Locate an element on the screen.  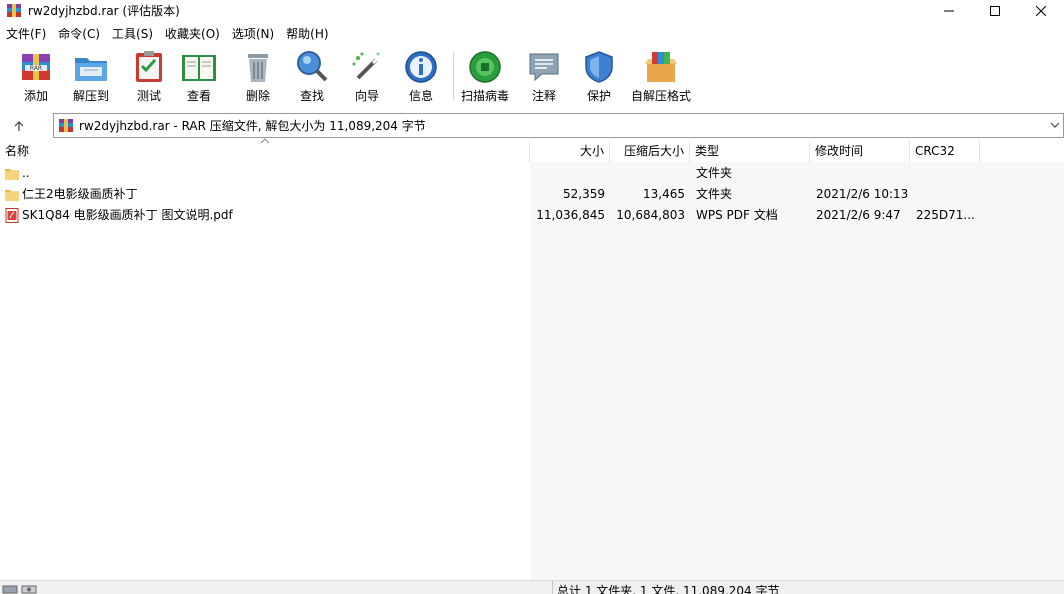
maximize-button is located at coordinates (995, 11).